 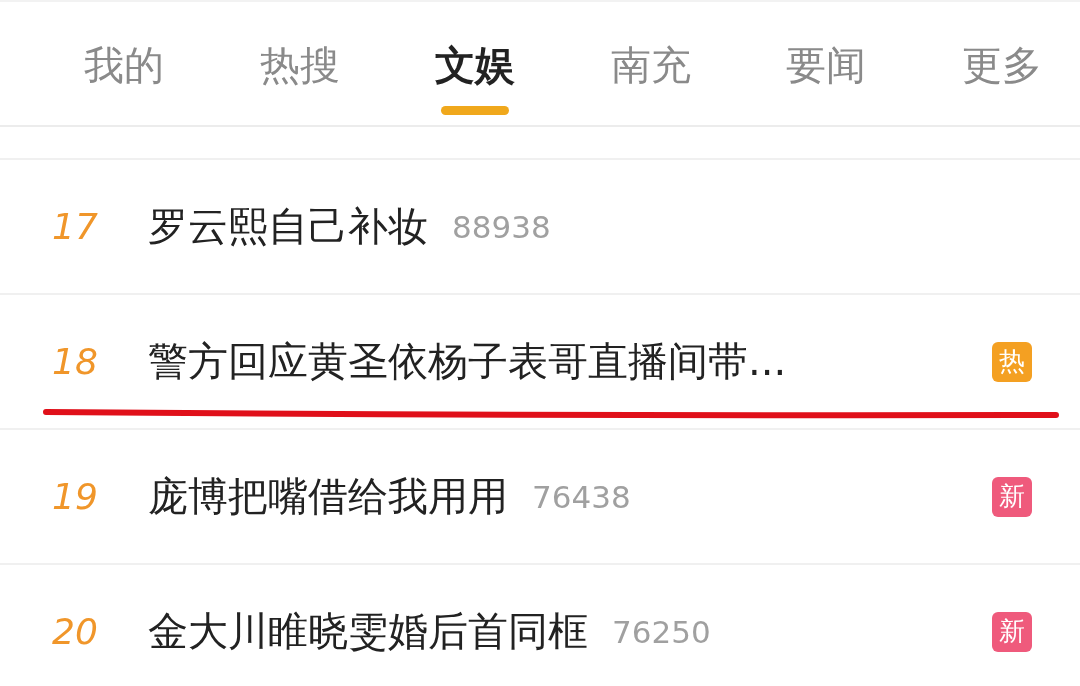 What do you see at coordinates (661, 631) in the screenshot?
I see `heat-count: 76250` at bounding box center [661, 631].